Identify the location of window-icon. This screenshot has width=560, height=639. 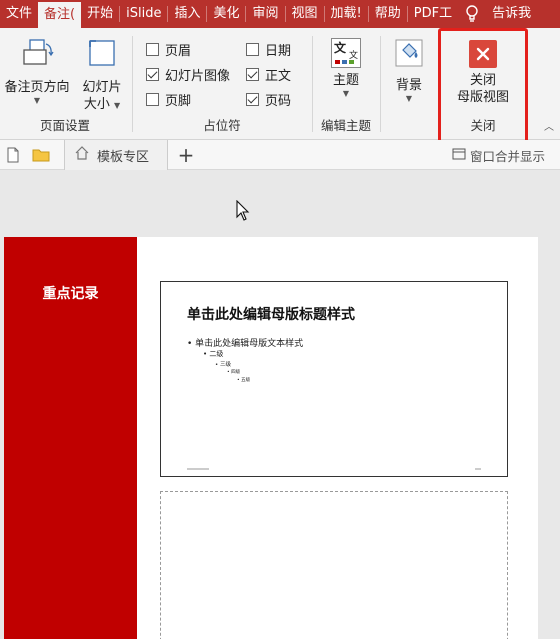
(459, 155).